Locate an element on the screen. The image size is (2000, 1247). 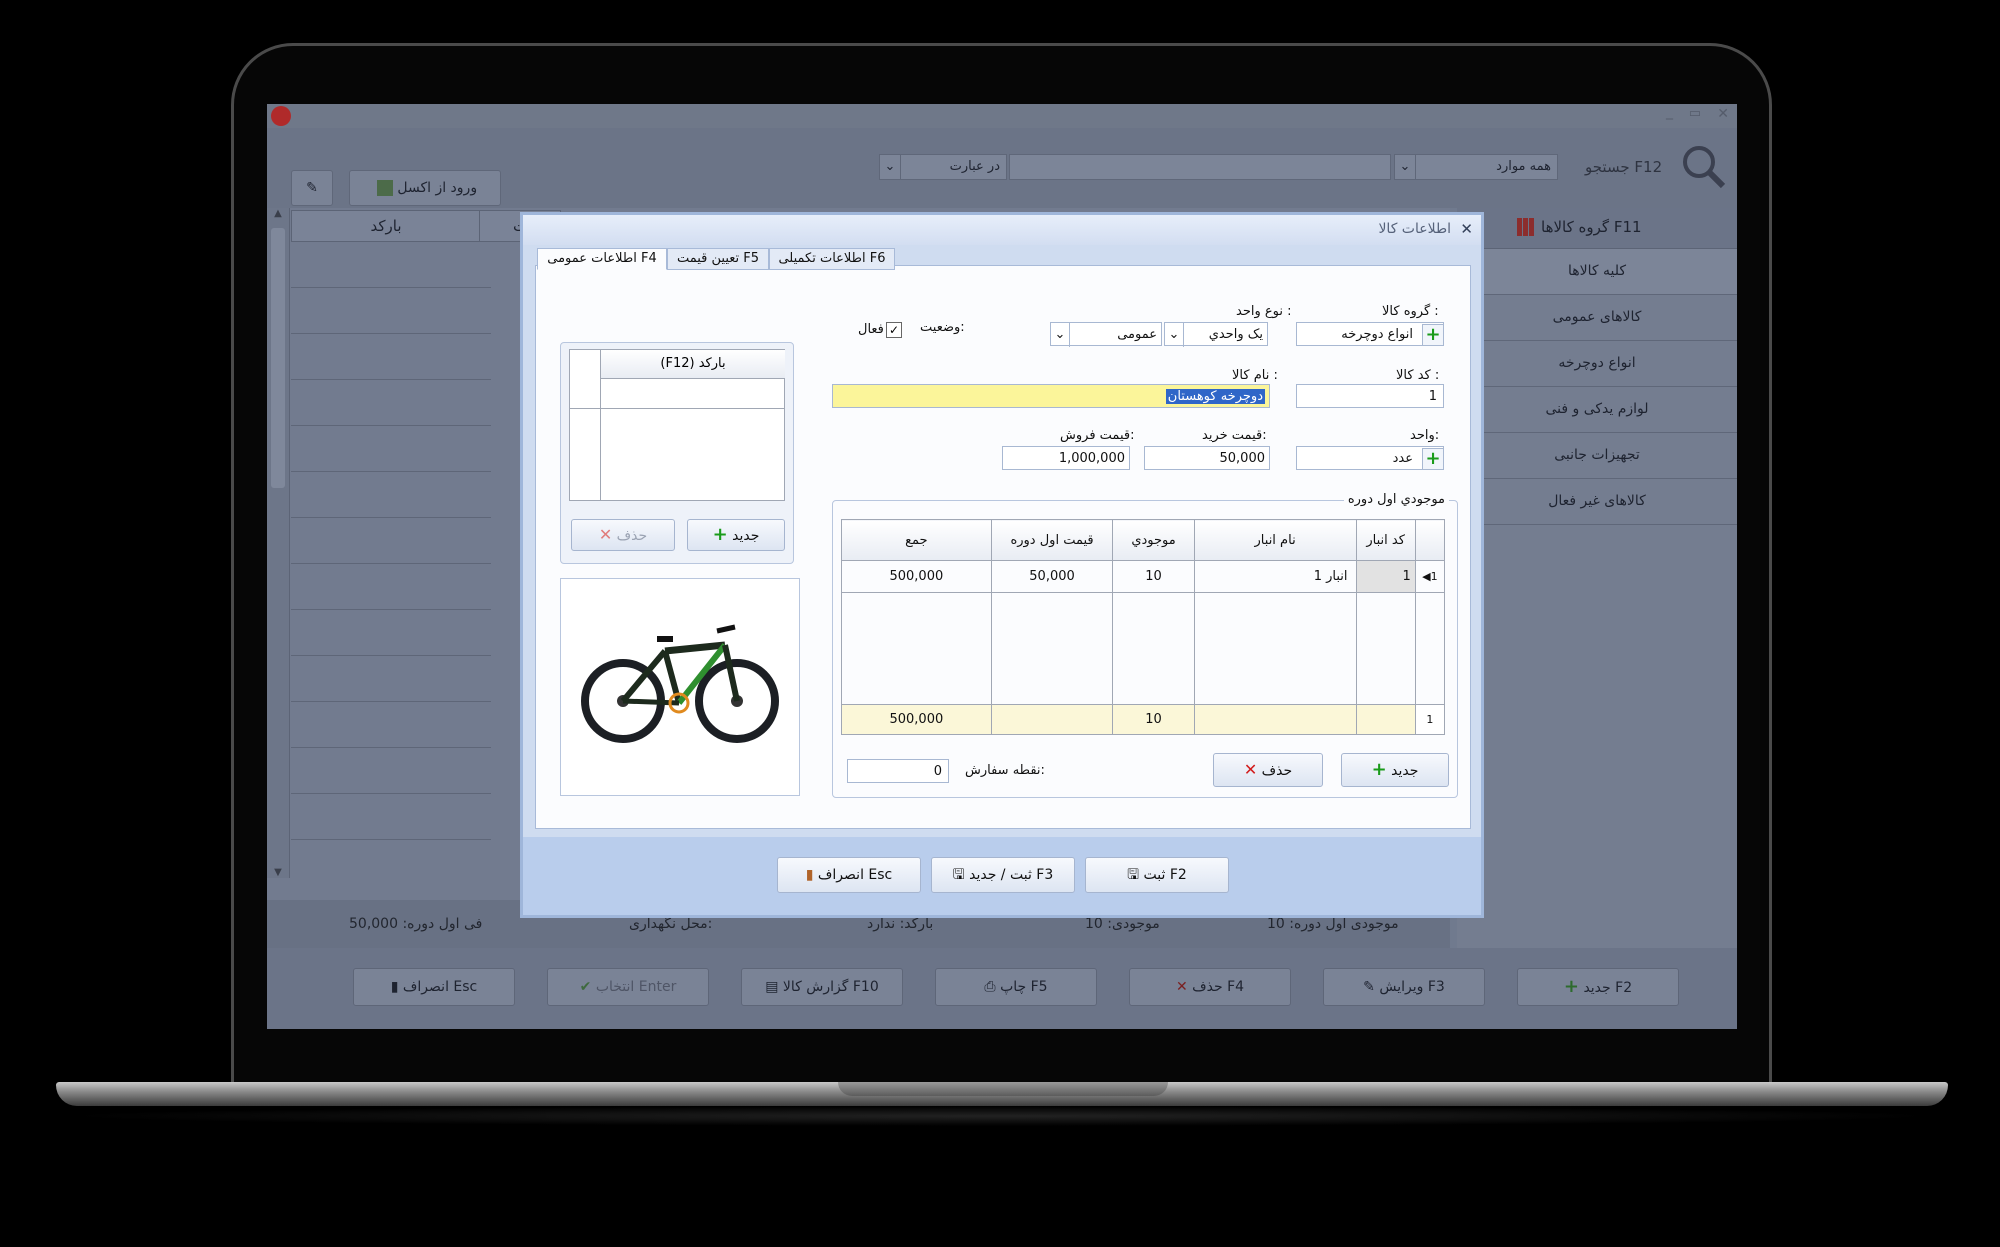
grid-body is located at coordinates (391, 560).